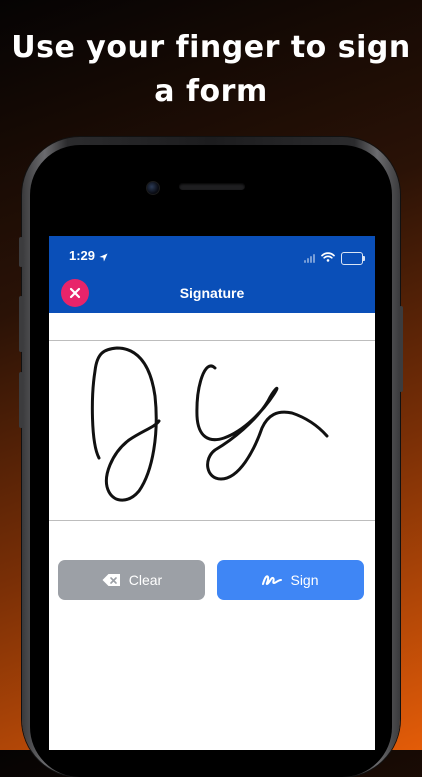  I want to click on wifi-icon, so click(328, 258).